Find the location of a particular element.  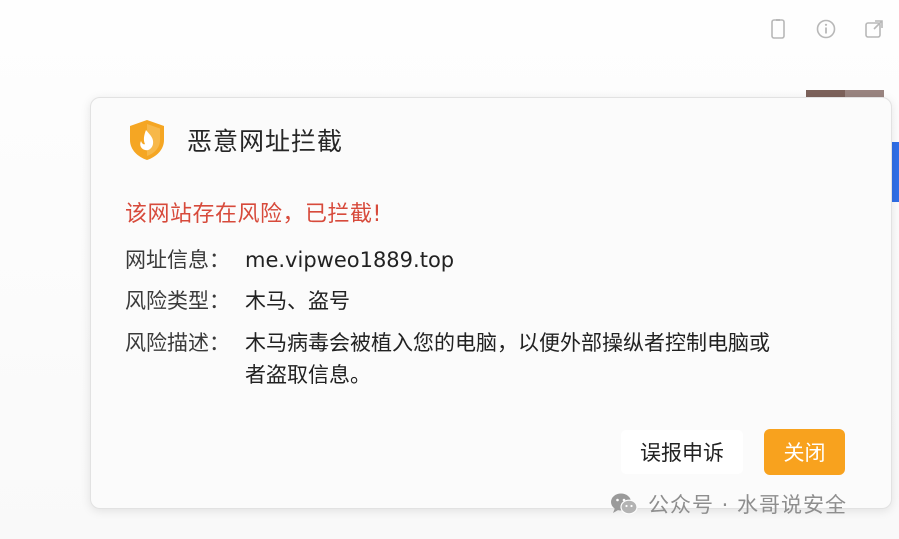

risk-type-label: 风险类型： is located at coordinates (177, 301).